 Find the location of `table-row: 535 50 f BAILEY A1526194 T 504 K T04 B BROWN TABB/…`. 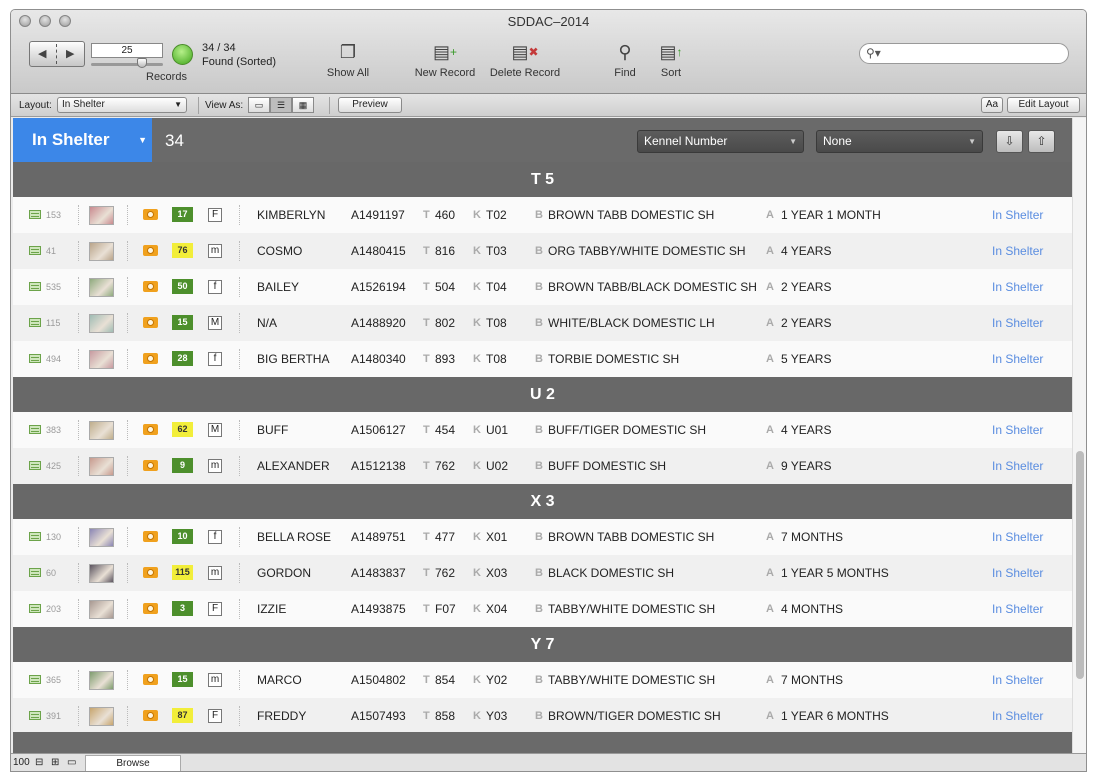

table-row: 535 50 f BAILEY A1526194 T 504 K T04 B BROWN TABB/… is located at coordinates (542, 287).